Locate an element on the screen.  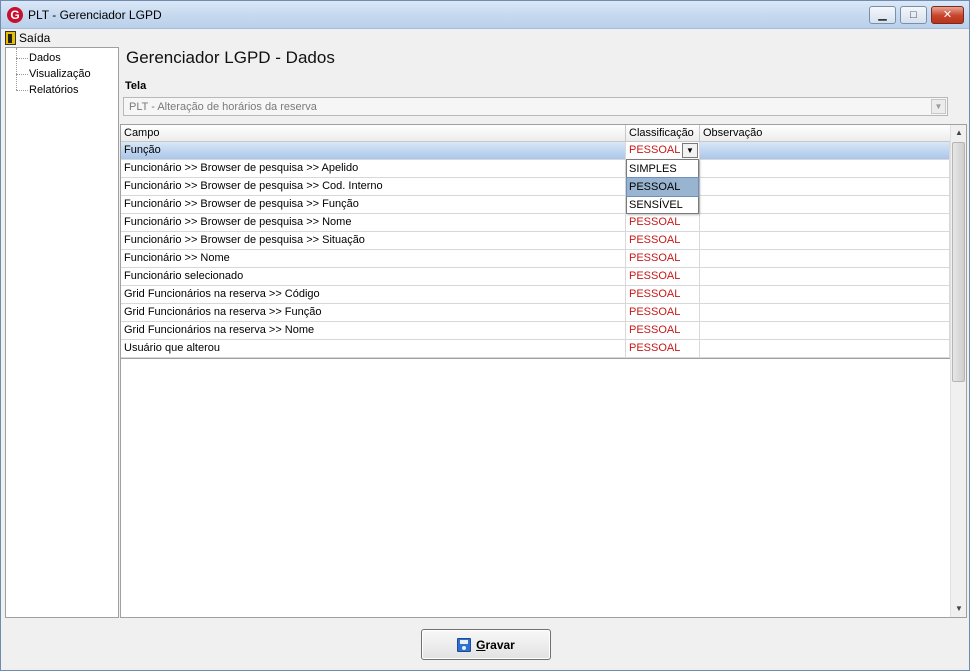
tree-item-relatorios: Relatórios is located at coordinates (42, 90).